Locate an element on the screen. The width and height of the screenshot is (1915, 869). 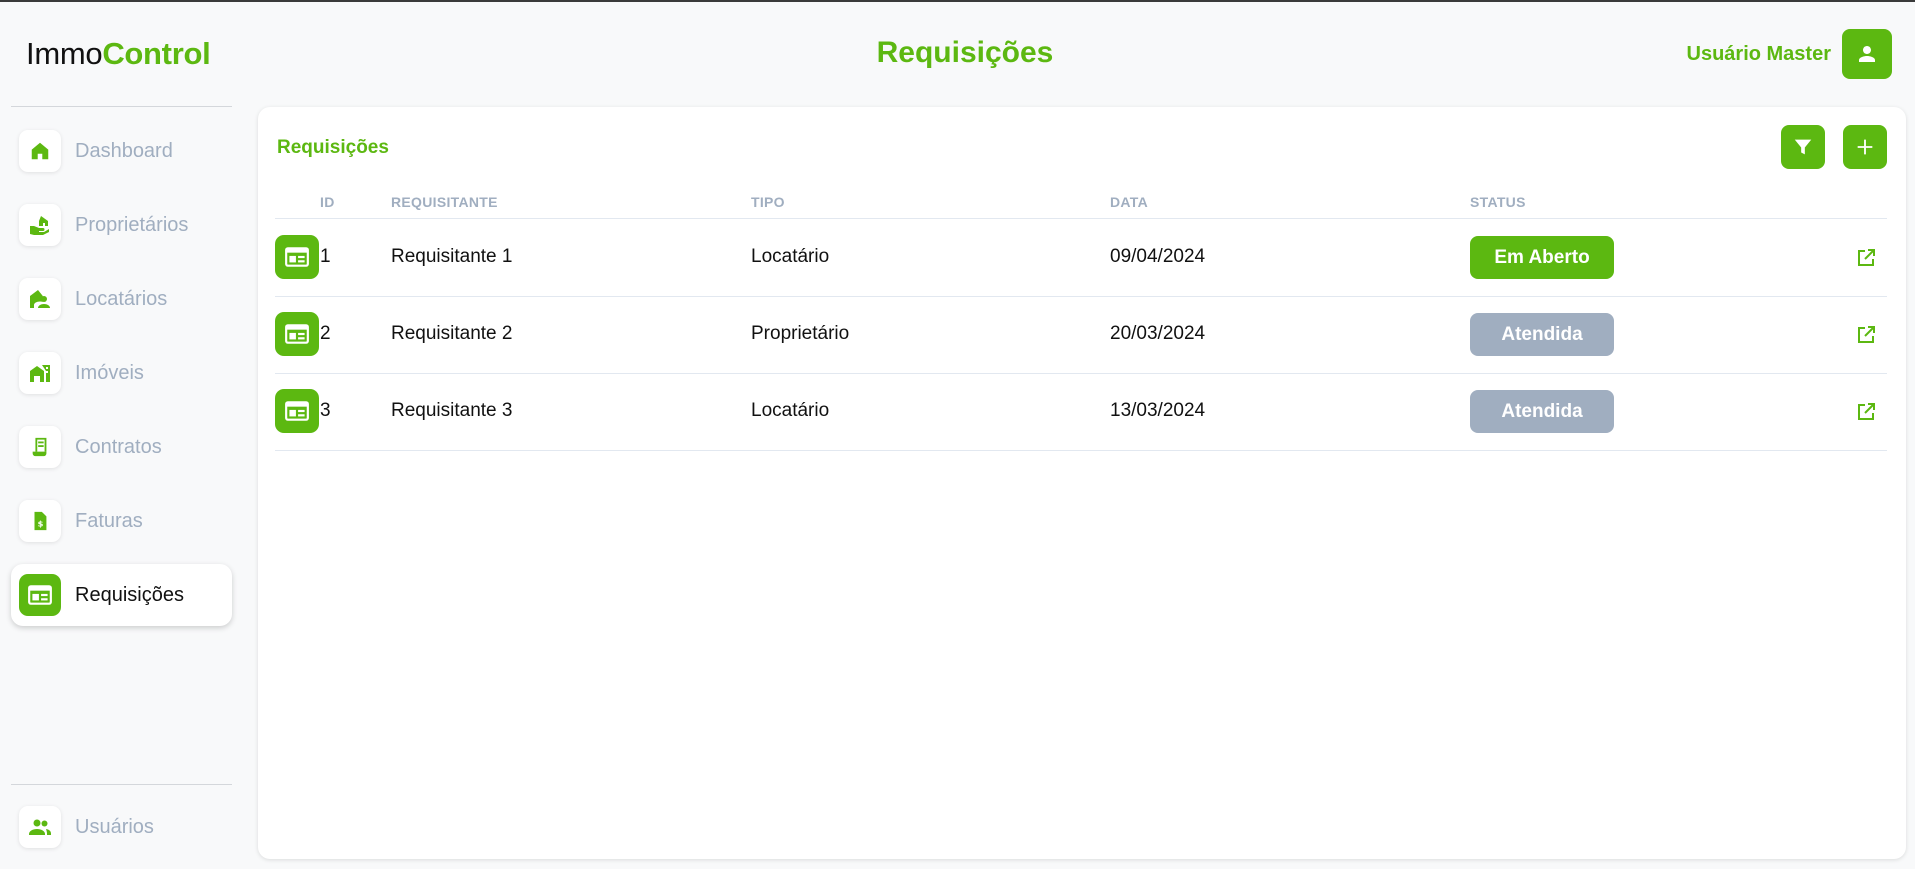
sidebar-item-imoveis: Imóveis is located at coordinates (121, 373).